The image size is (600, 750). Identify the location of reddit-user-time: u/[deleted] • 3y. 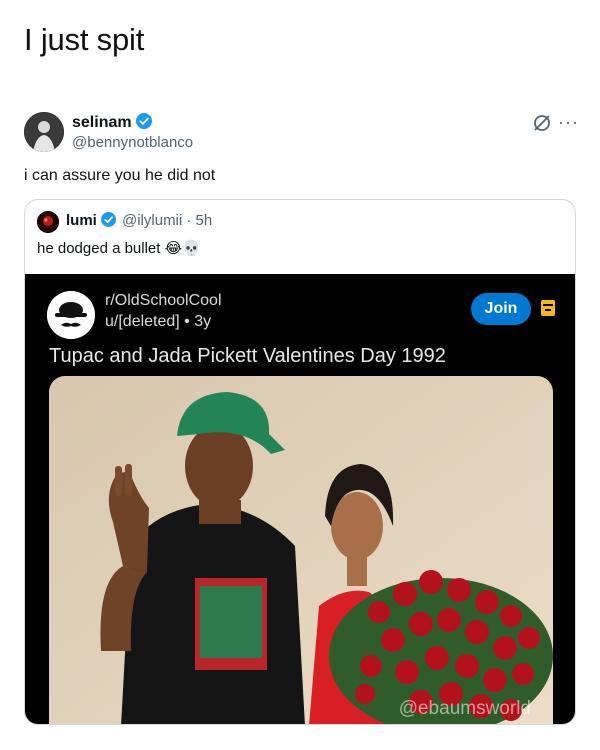
(158, 321).